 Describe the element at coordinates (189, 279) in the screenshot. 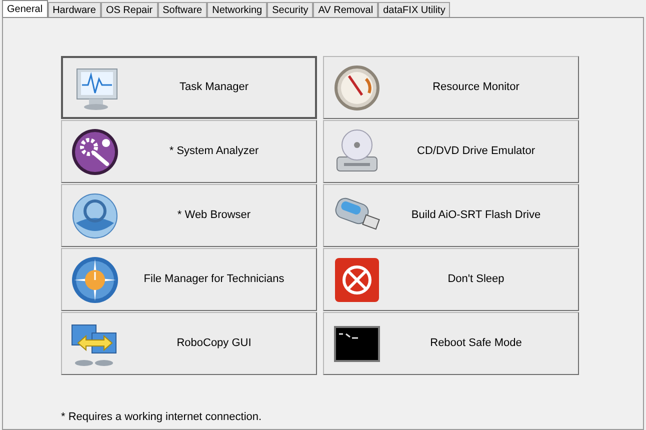

I see `tool-button: File Manager for Technicians` at that location.